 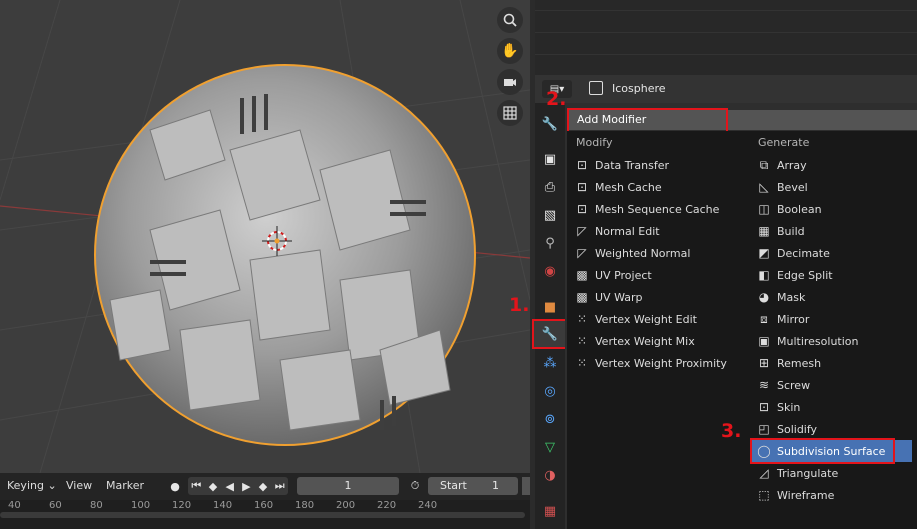 I want to click on ruler-tick-label: 180, so click(x=305, y=505).